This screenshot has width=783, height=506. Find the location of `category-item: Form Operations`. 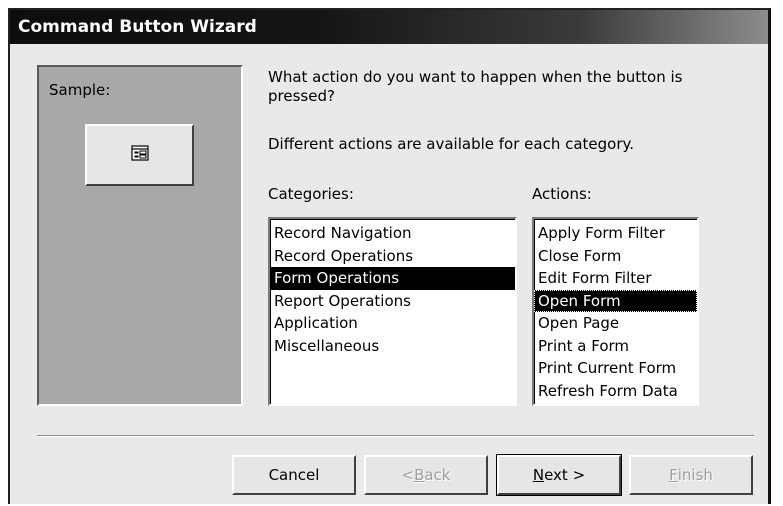

category-item: Form Operations is located at coordinates (392, 278).